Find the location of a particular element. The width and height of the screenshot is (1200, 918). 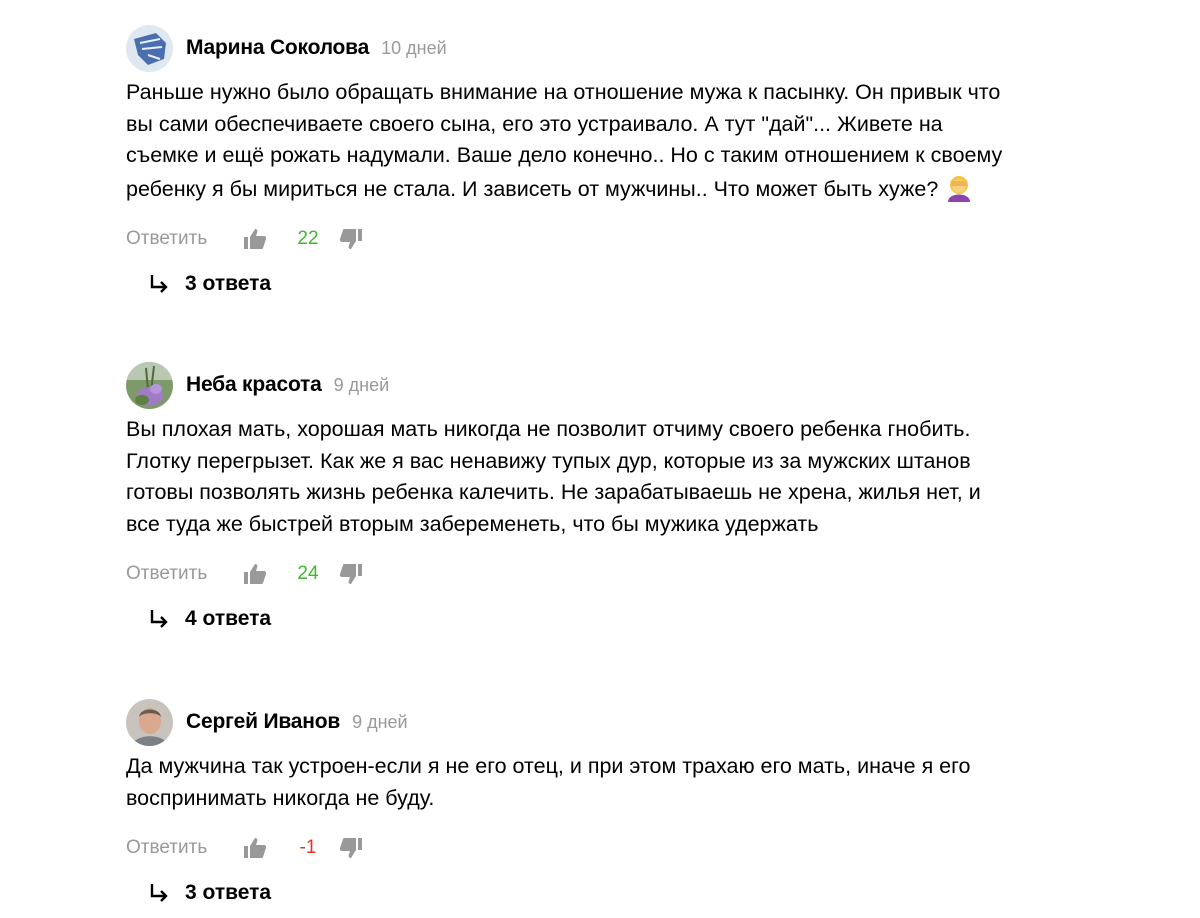

like-count: -1 is located at coordinates (308, 848).